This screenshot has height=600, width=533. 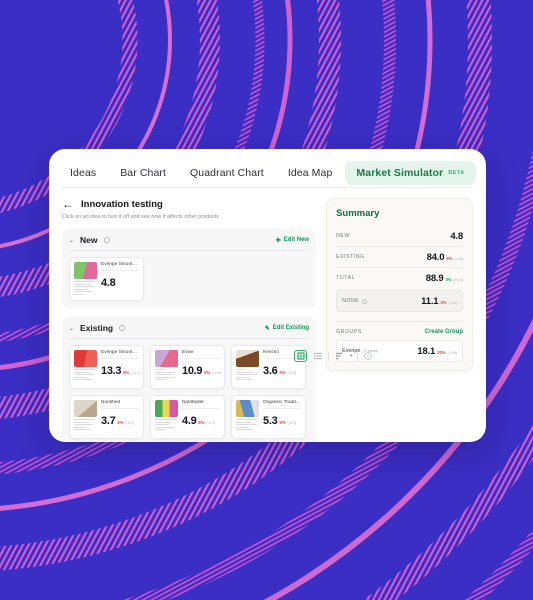 What do you see at coordinates (310, 173) in the screenshot?
I see `tab-idea-map: Idea Map` at bounding box center [310, 173].